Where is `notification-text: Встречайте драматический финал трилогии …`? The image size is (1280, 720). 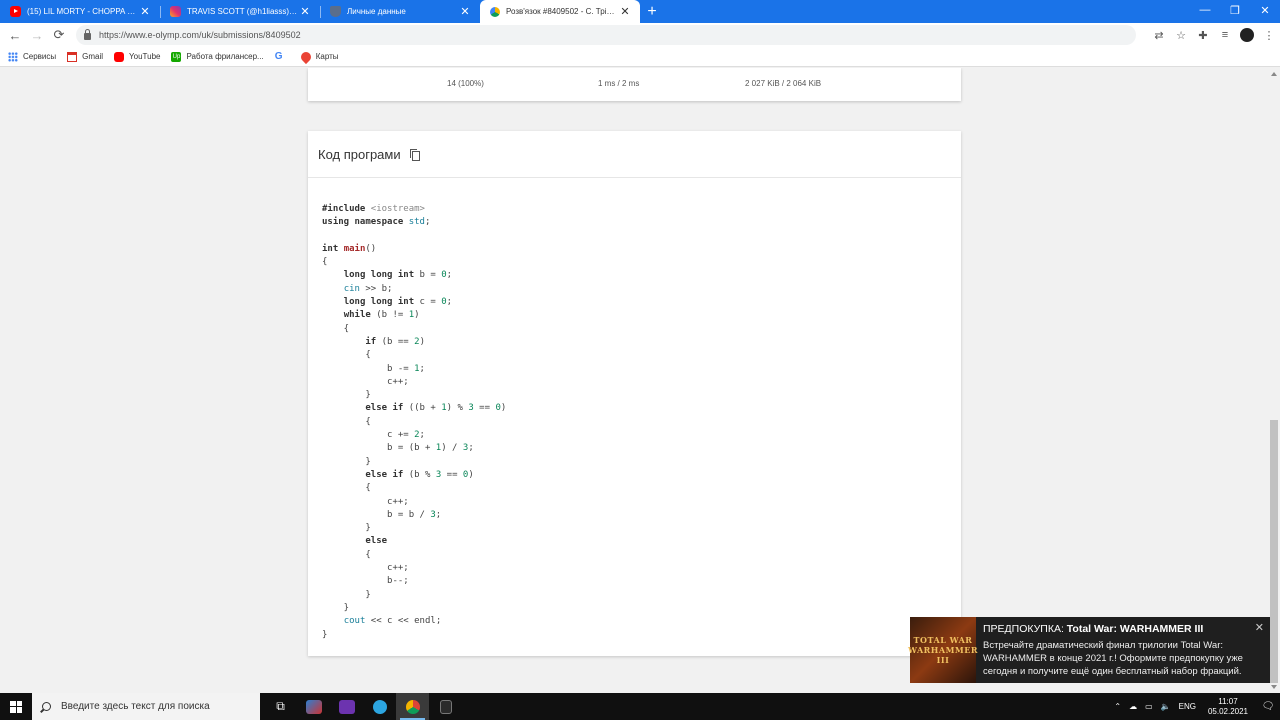
notification-text: Встречайте драматический финал трилогии … is located at coordinates (1113, 658).